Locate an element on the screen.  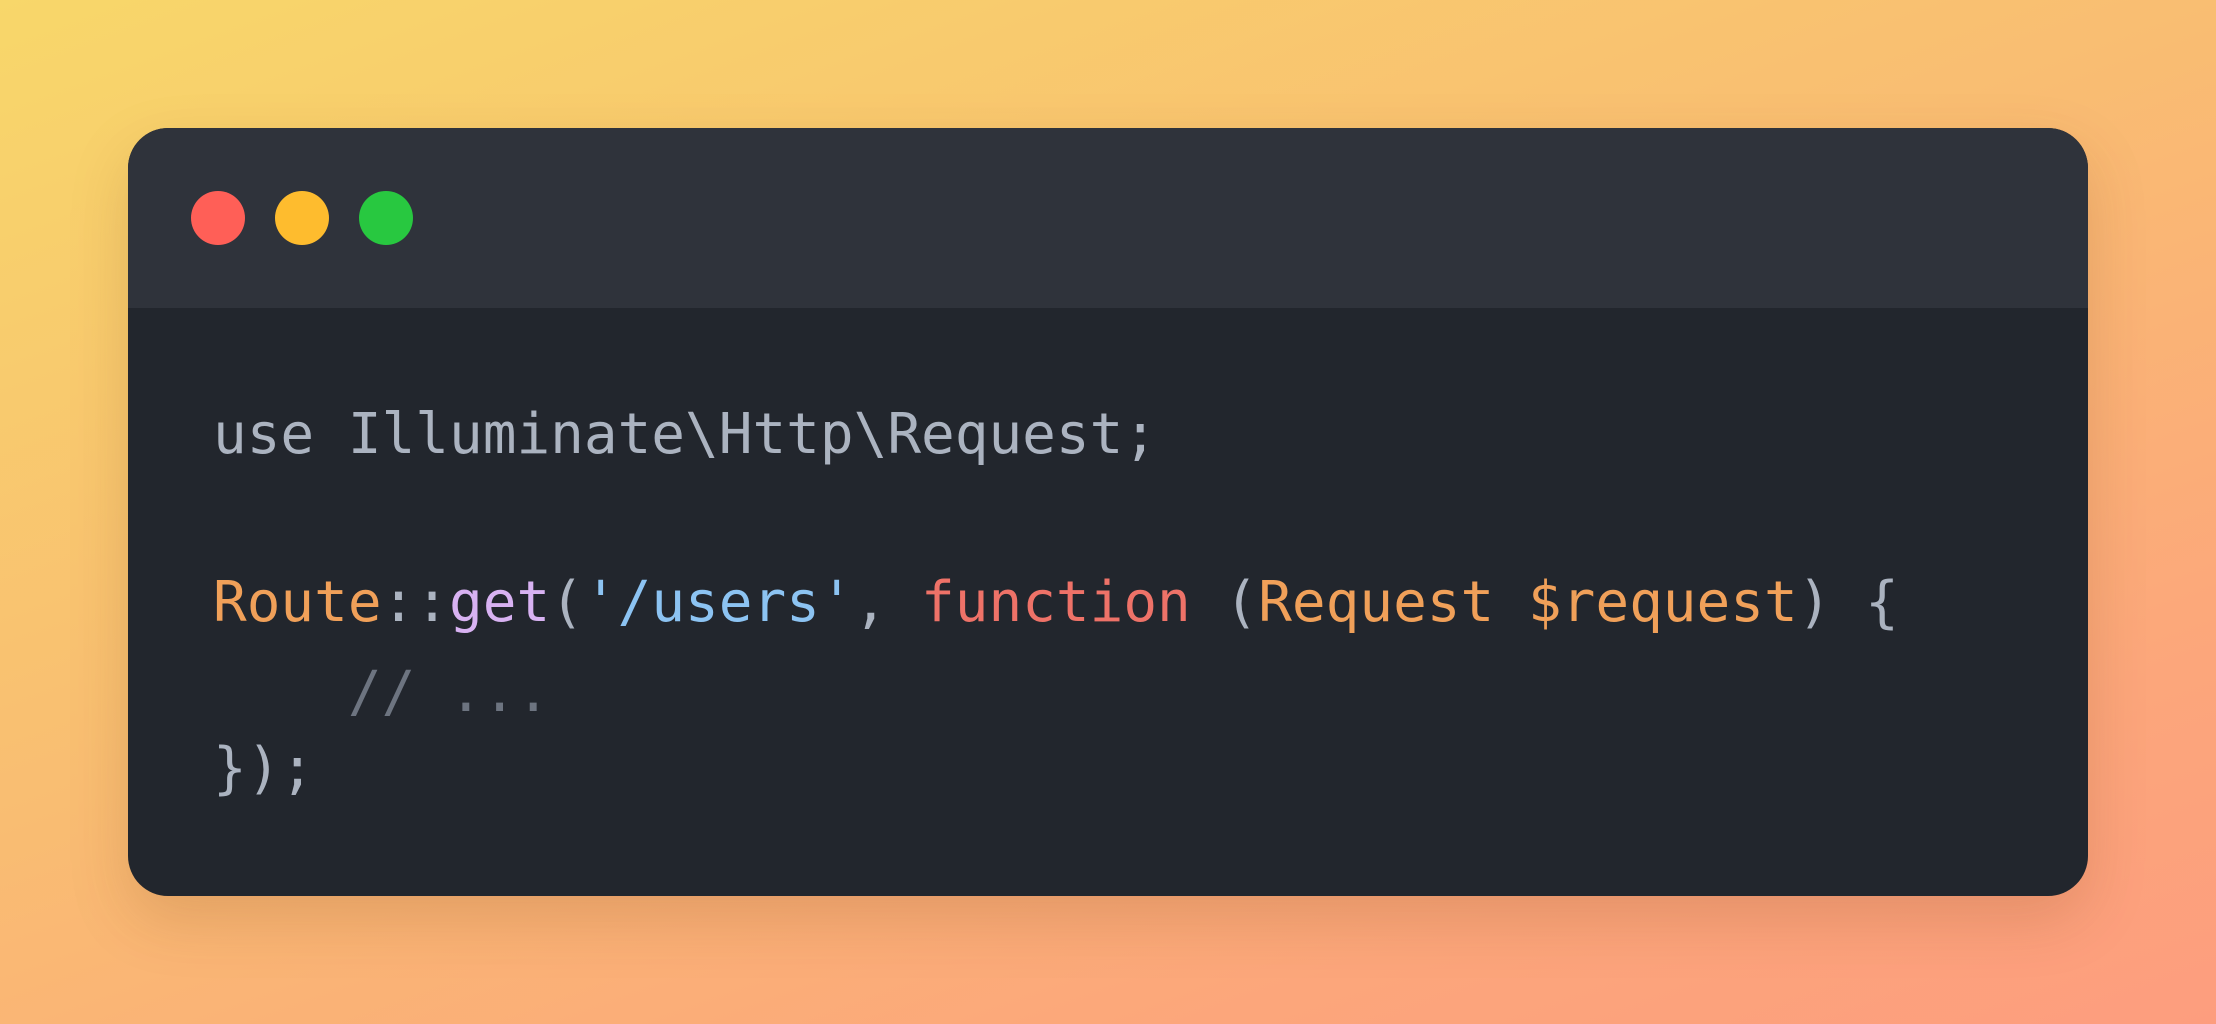
code-line-5: }); is located at coordinates (263, 769).